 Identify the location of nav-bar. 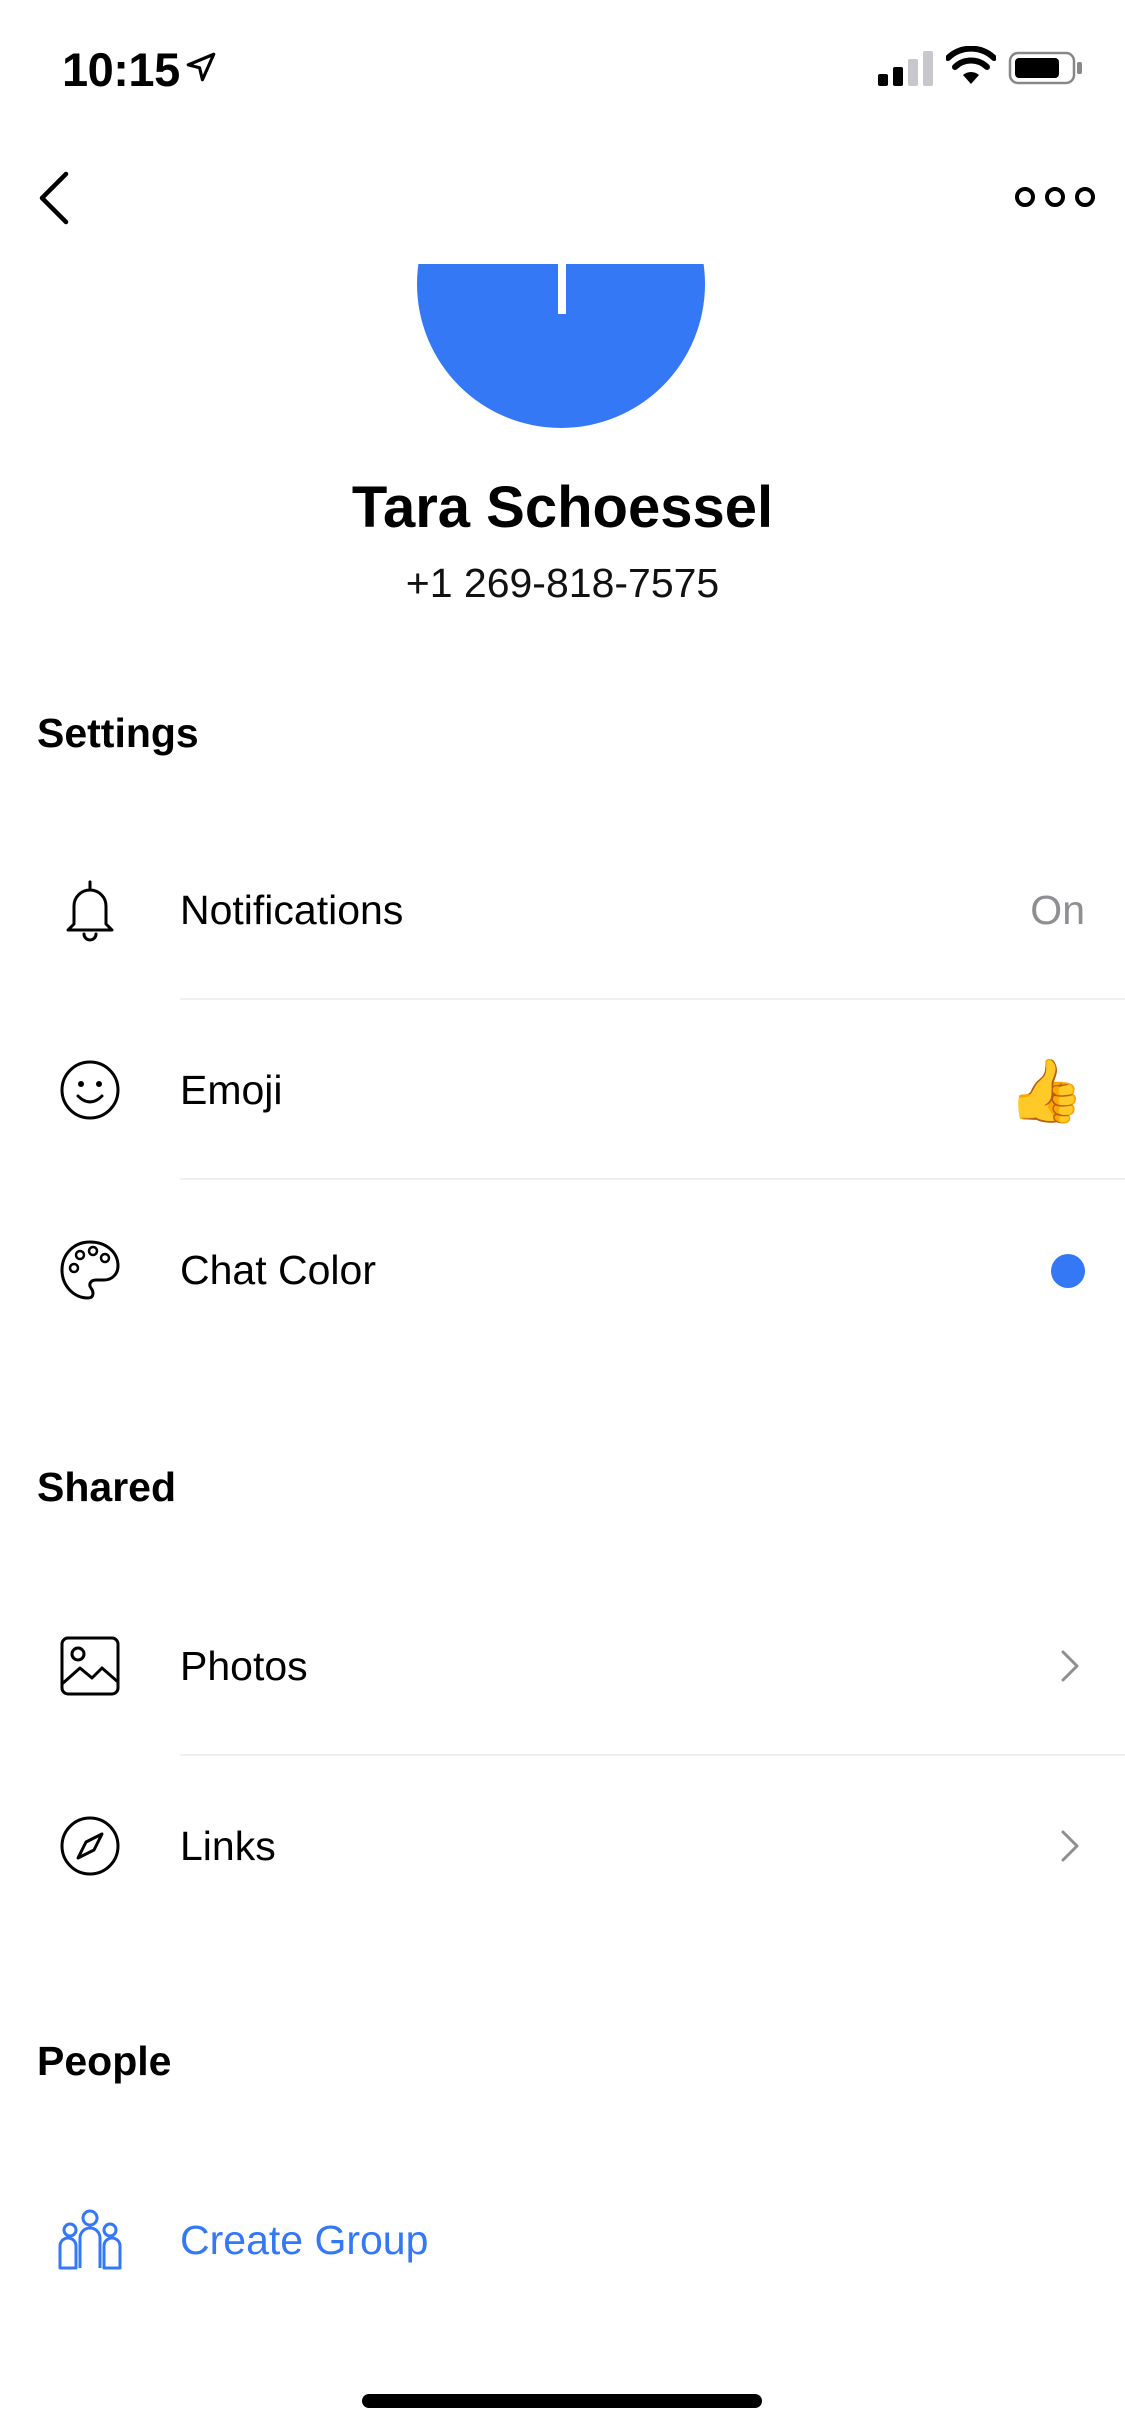
(562, 198).